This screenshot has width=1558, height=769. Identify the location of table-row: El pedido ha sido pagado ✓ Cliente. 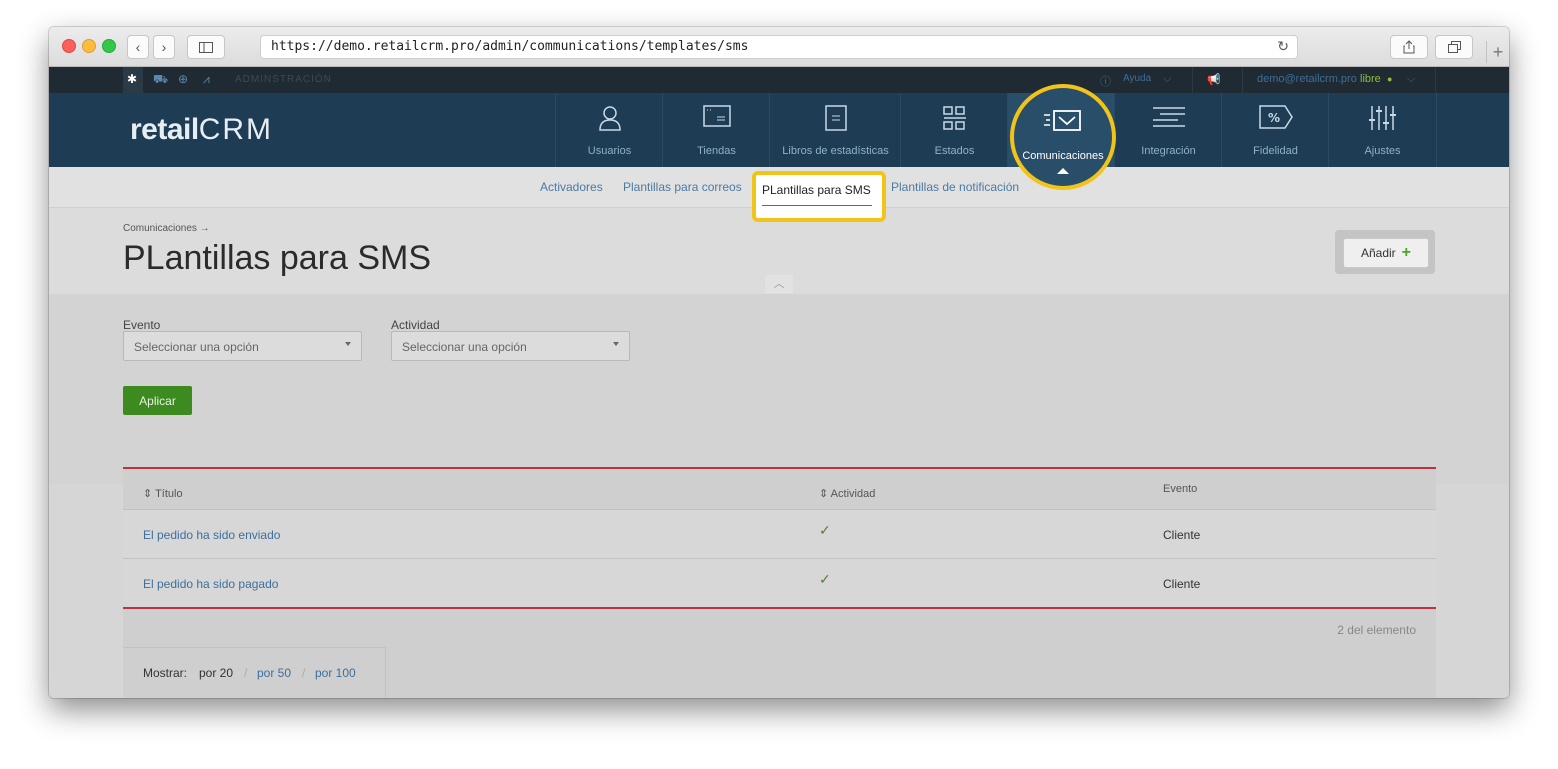
(779, 582).